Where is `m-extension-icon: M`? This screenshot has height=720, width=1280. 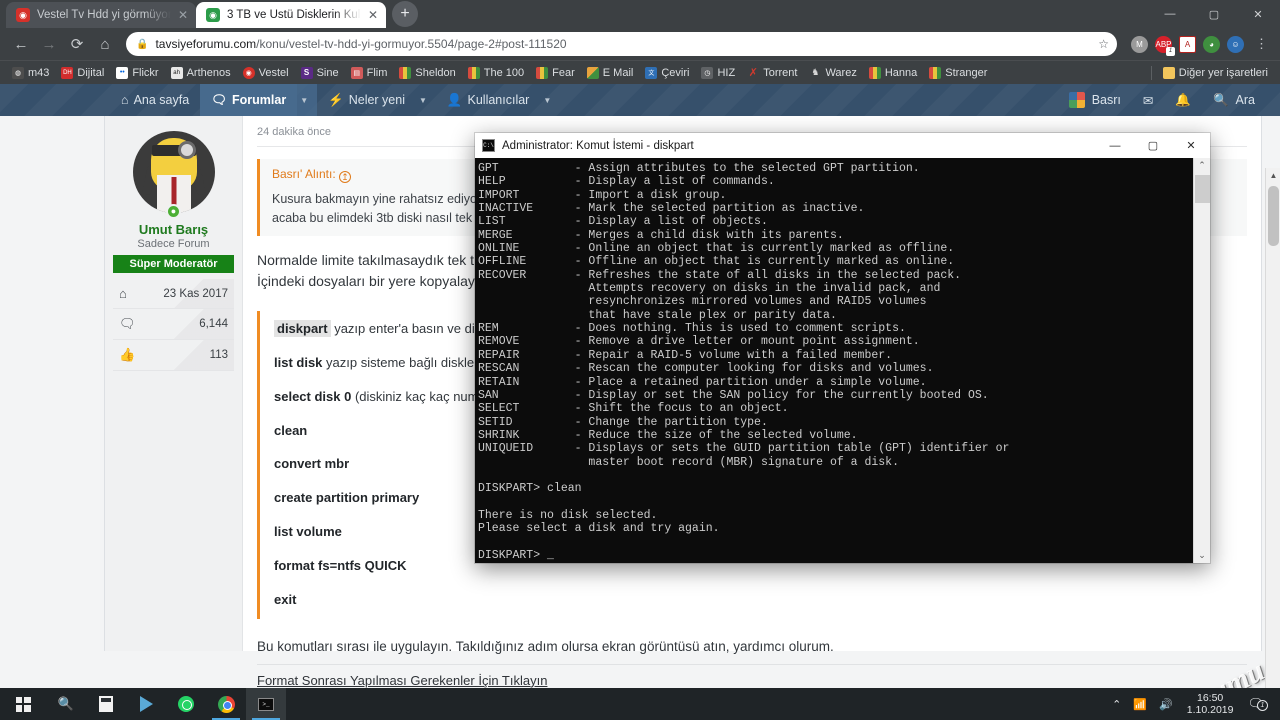
m-extension-icon: M is located at coordinates (1139, 44).